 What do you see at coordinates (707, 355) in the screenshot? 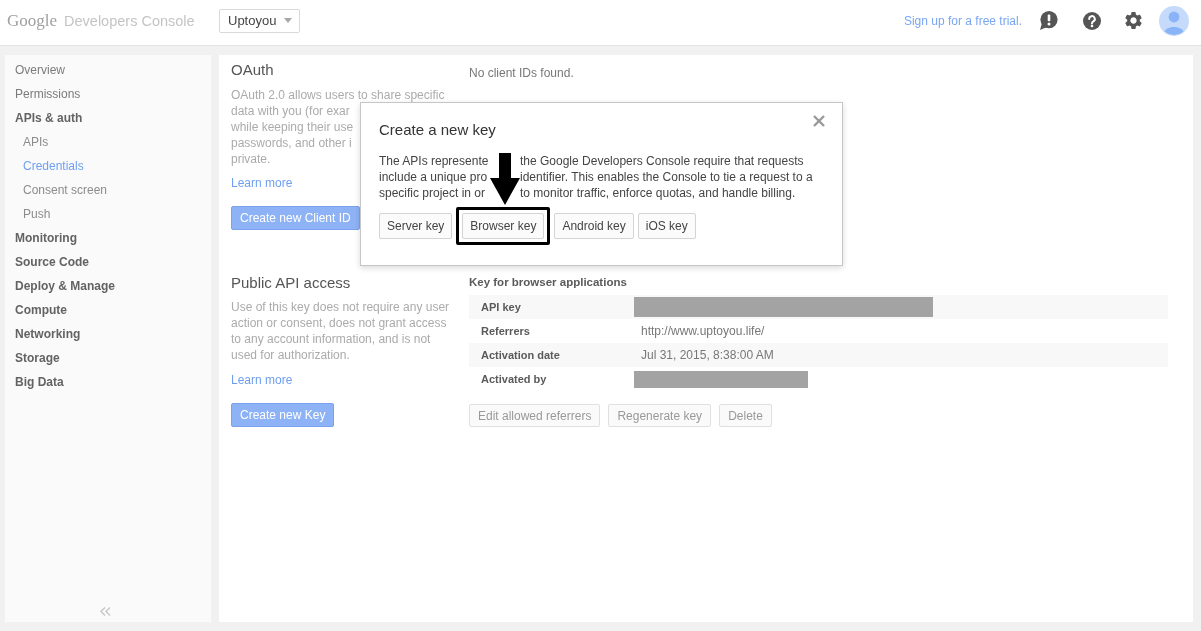
I see `field-value: Jul 31, 2015, 8:38:00 AM` at bounding box center [707, 355].